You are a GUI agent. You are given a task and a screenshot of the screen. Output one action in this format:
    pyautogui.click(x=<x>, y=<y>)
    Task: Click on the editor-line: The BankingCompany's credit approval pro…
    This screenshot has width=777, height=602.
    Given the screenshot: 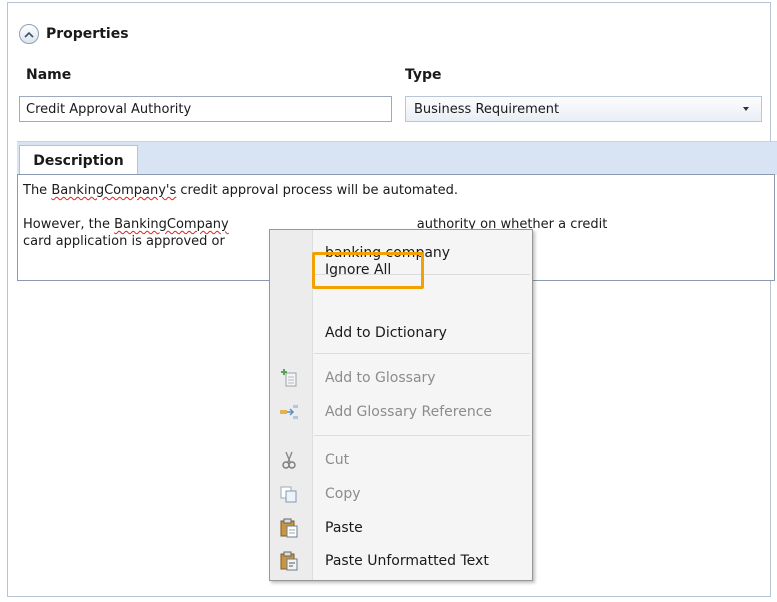 What is the action you would take?
    pyautogui.click(x=241, y=190)
    